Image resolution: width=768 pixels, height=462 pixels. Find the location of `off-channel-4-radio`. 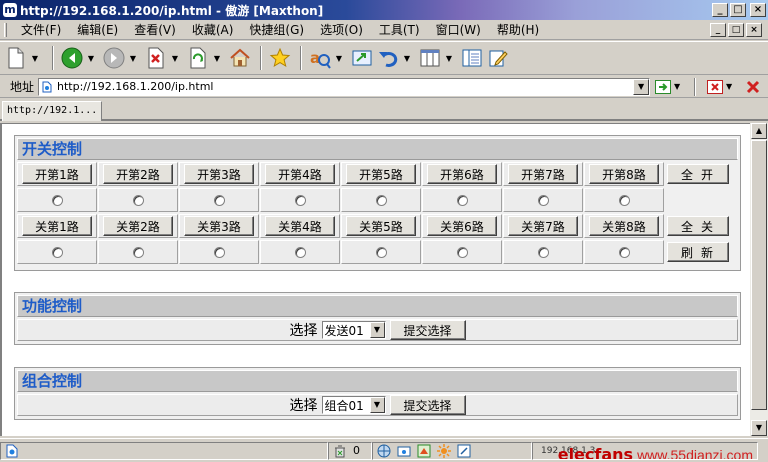

off-channel-4-radio is located at coordinates (300, 252).